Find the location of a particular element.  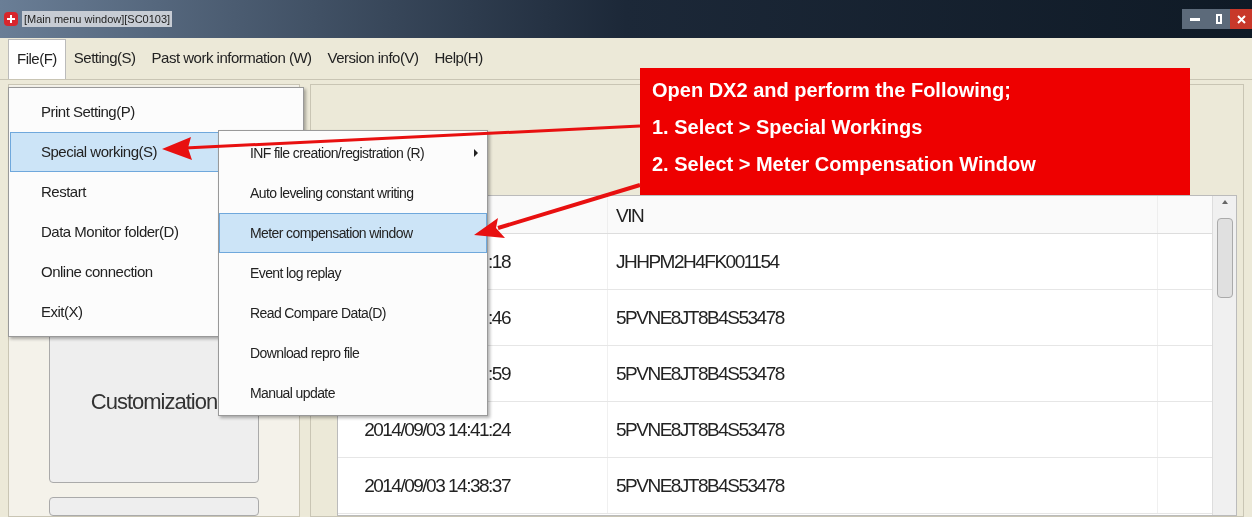

minimize-icon is located at coordinates (1195, 19).